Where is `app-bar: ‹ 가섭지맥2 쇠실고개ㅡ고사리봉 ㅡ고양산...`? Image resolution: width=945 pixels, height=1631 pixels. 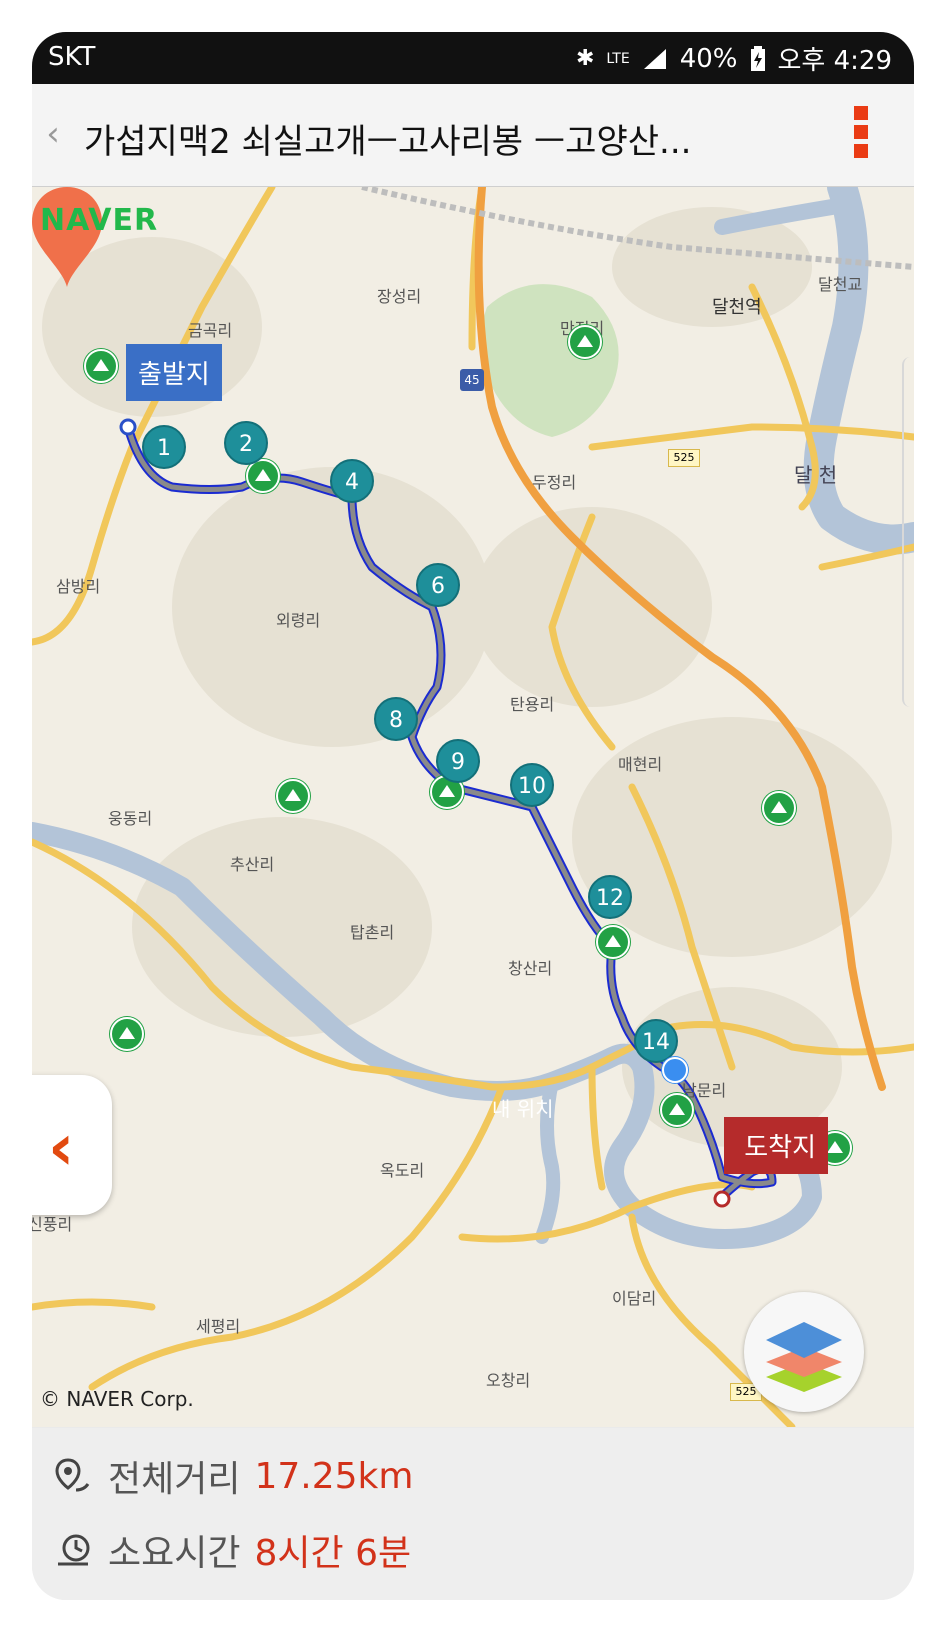
app-bar: ‹ 가섭지맥2 쇠실고개ㅡ고사리봉 ㅡ고양산... is located at coordinates (473, 135).